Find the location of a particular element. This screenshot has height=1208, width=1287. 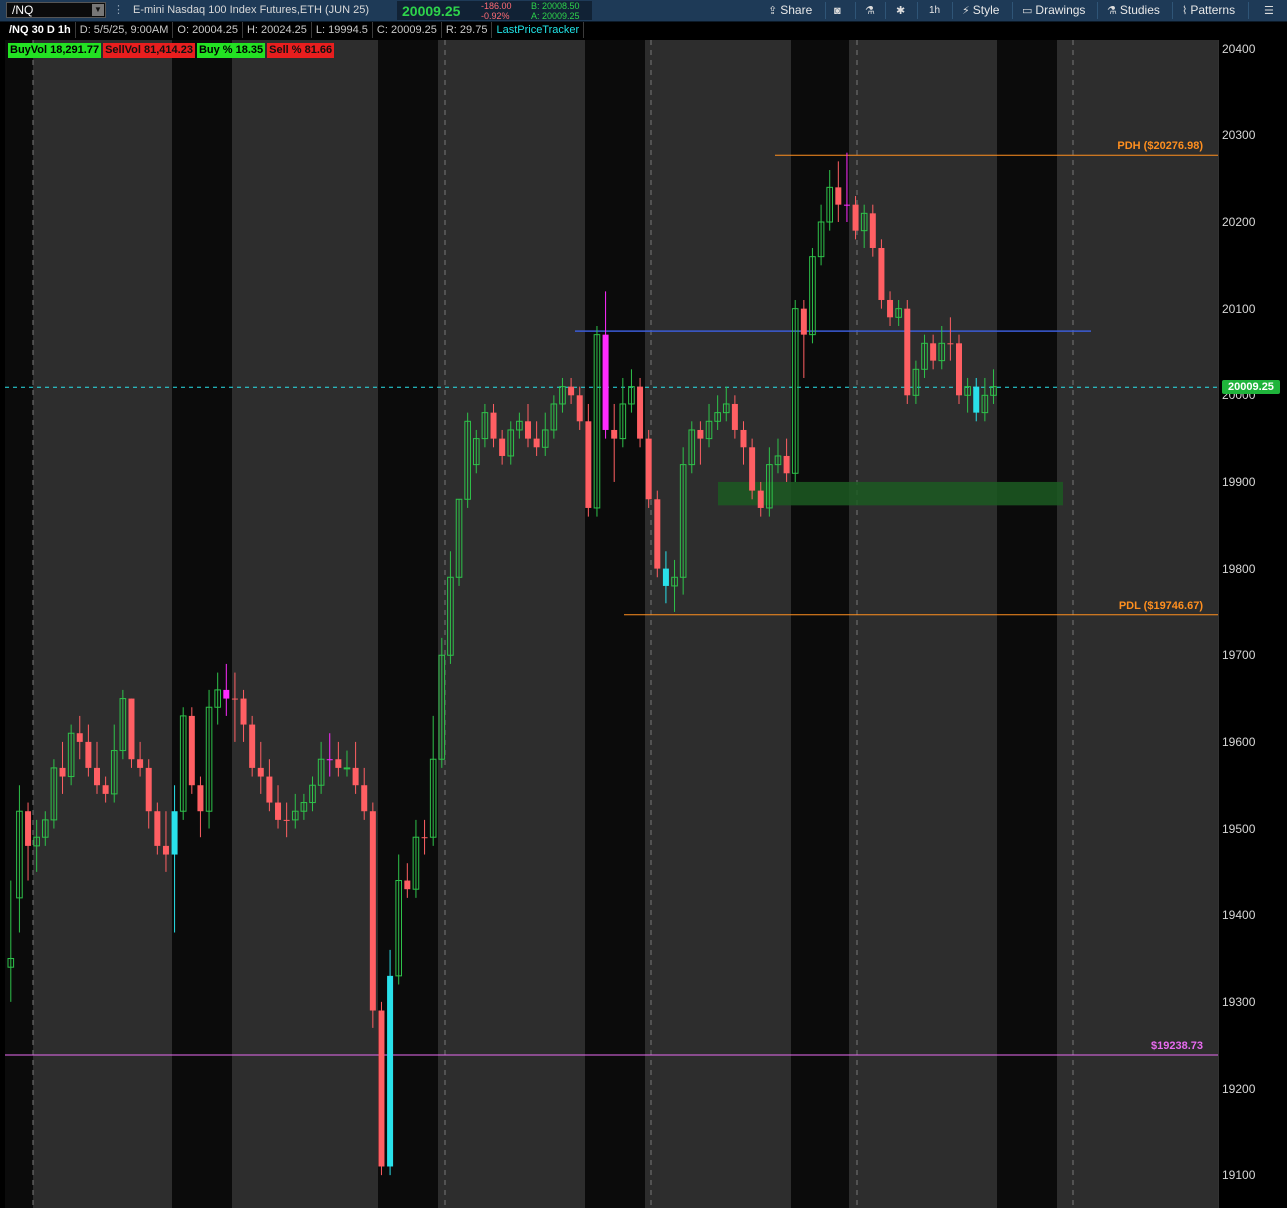

style-icon: ⚡ is located at coordinates (966, 11).